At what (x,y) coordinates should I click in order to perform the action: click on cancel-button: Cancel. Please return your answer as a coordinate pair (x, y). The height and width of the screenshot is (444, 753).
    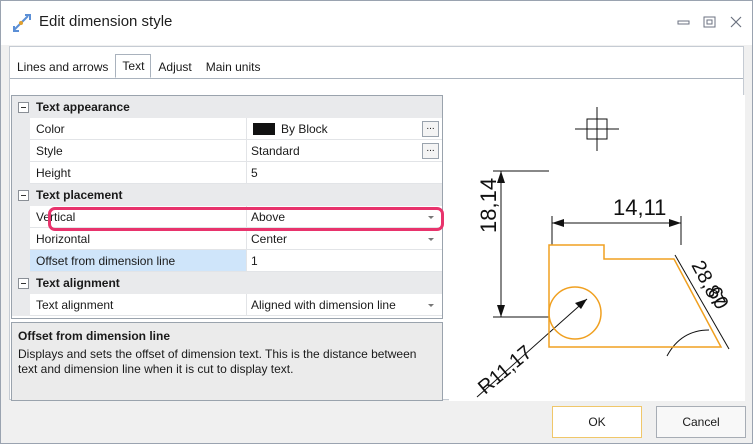
    Looking at the image, I should click on (701, 422).